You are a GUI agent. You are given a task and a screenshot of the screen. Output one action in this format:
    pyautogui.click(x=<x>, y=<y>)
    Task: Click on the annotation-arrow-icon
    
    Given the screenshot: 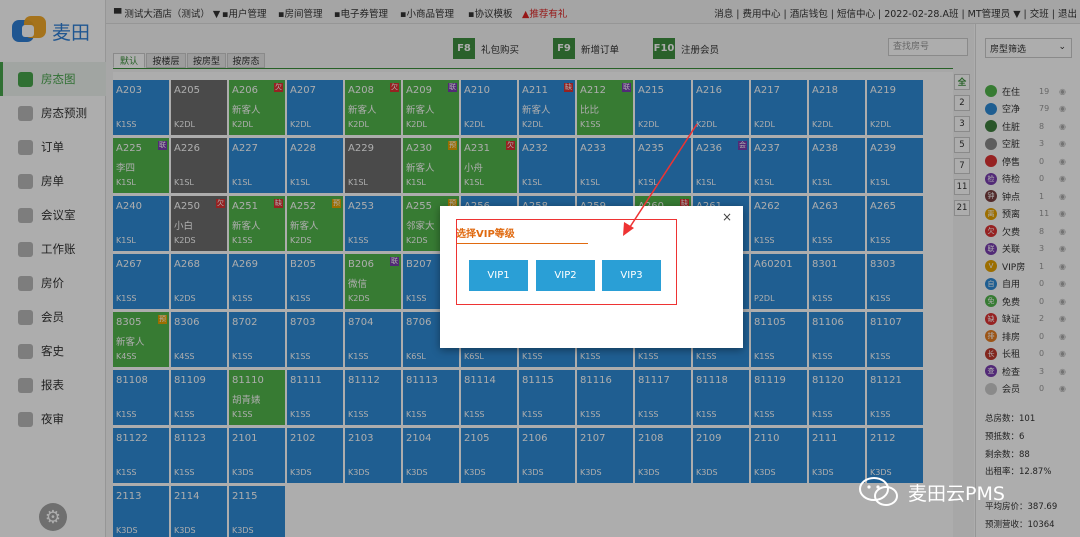 What is the action you would take?
    pyautogui.click(x=660, y=179)
    